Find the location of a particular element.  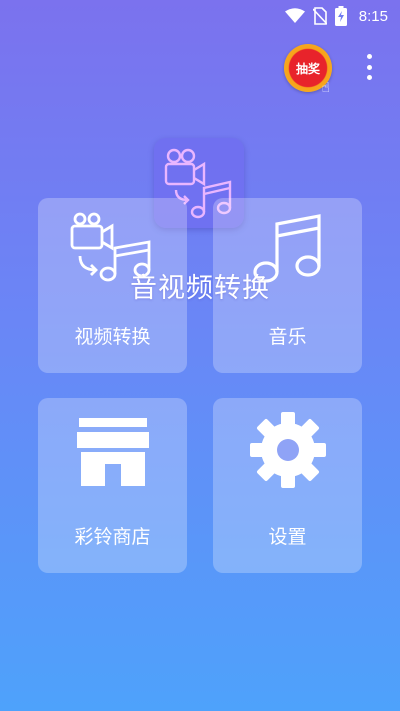

lottery-button: 抽奖 ☝ is located at coordinates (308, 70).